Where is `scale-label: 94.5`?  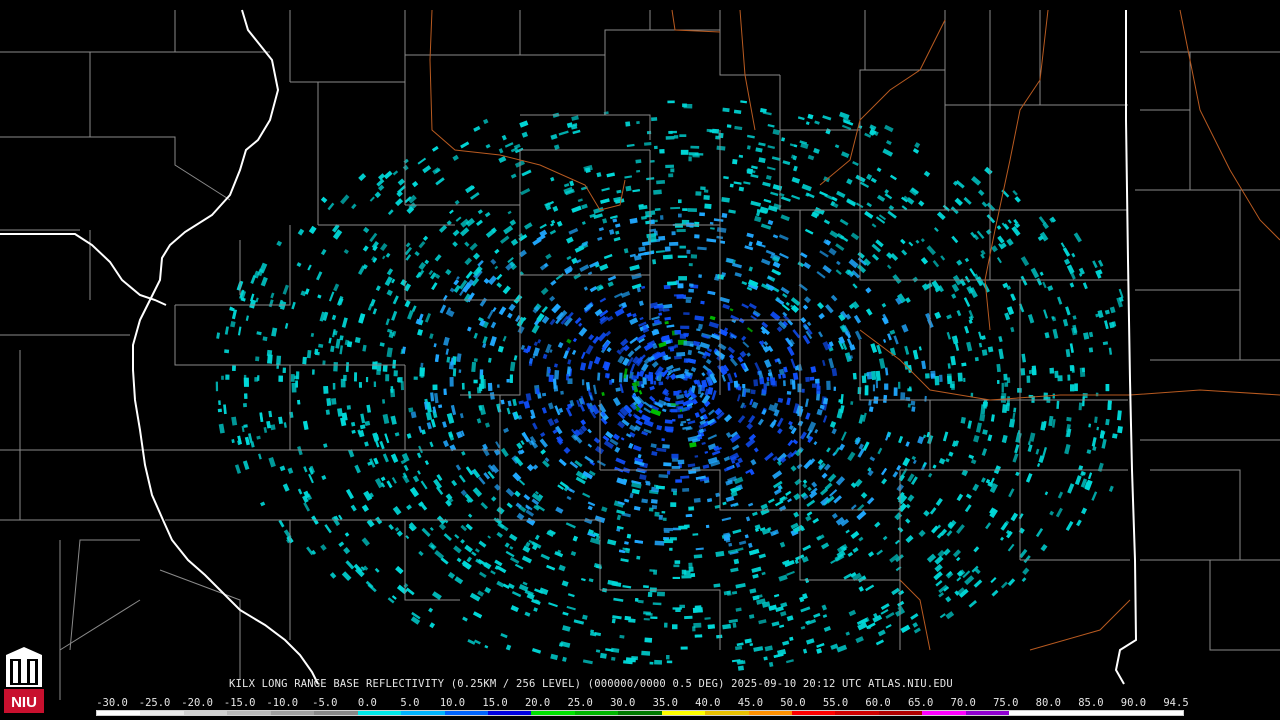 scale-label: 94.5 is located at coordinates (1176, 703).